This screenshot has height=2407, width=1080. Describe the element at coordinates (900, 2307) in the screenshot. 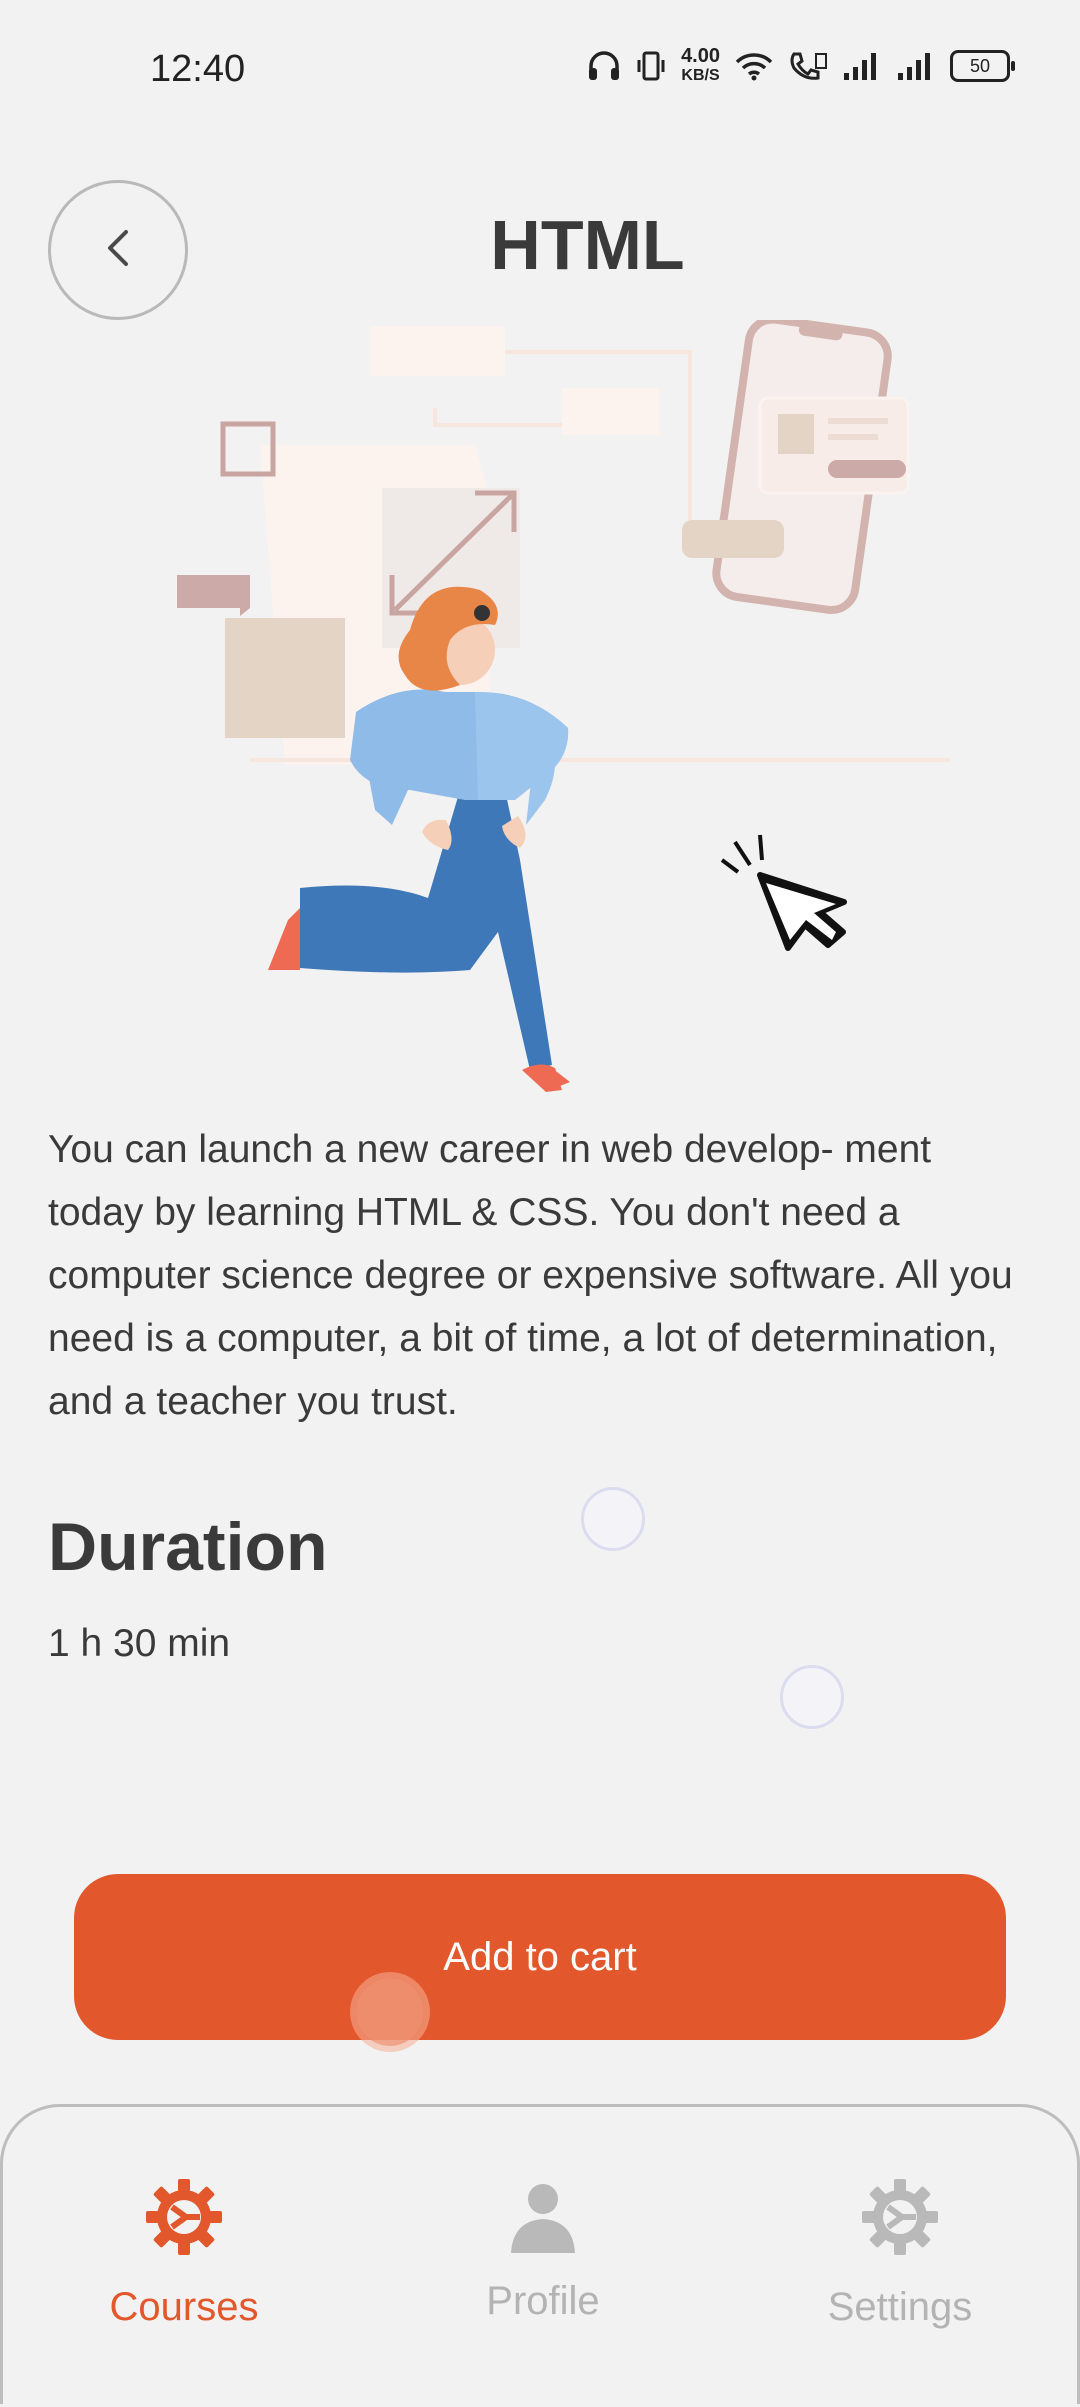

I see `nav-label-settings: Settings` at that location.